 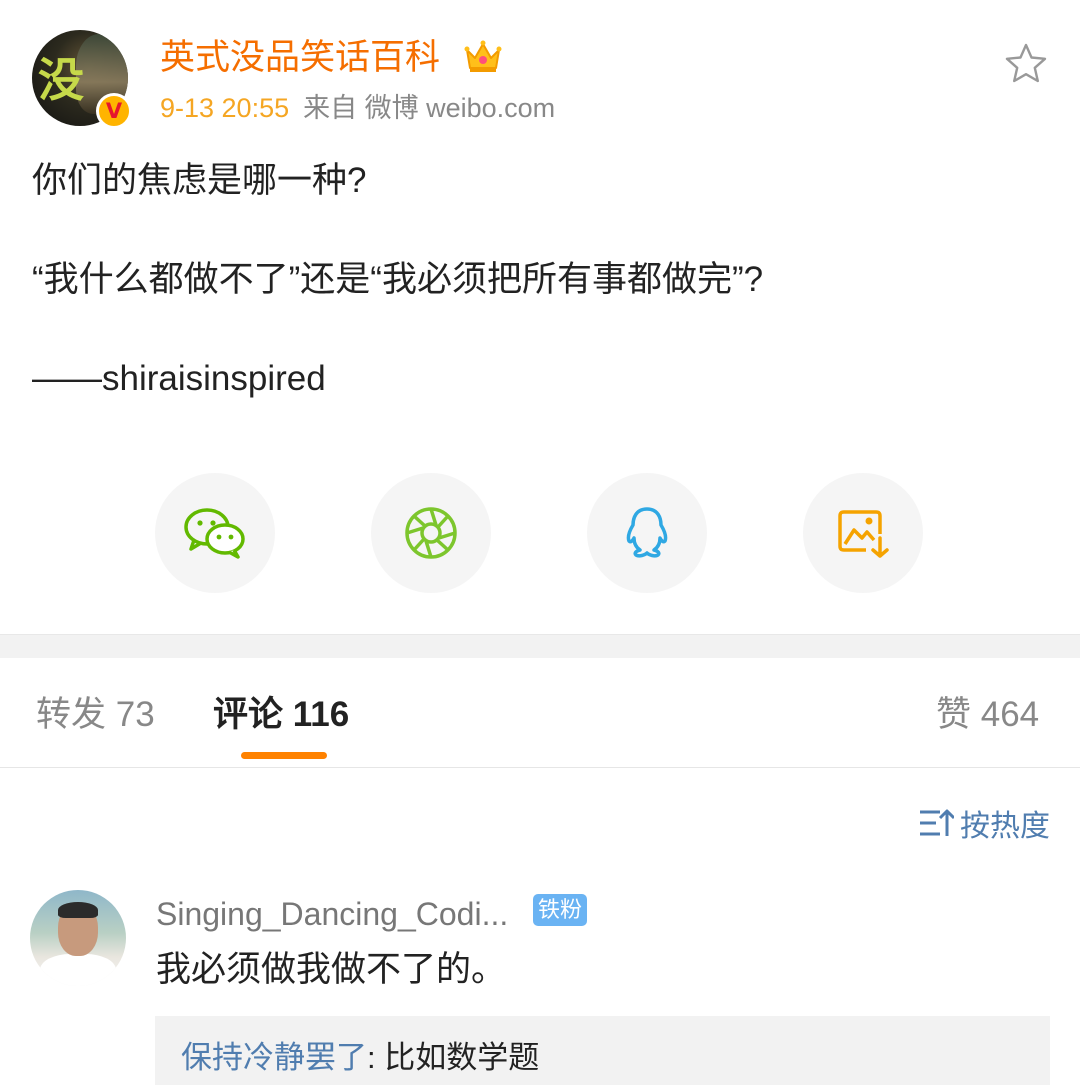 What do you see at coordinates (560, 910) in the screenshot?
I see `fan-badge: 铁粉` at bounding box center [560, 910].